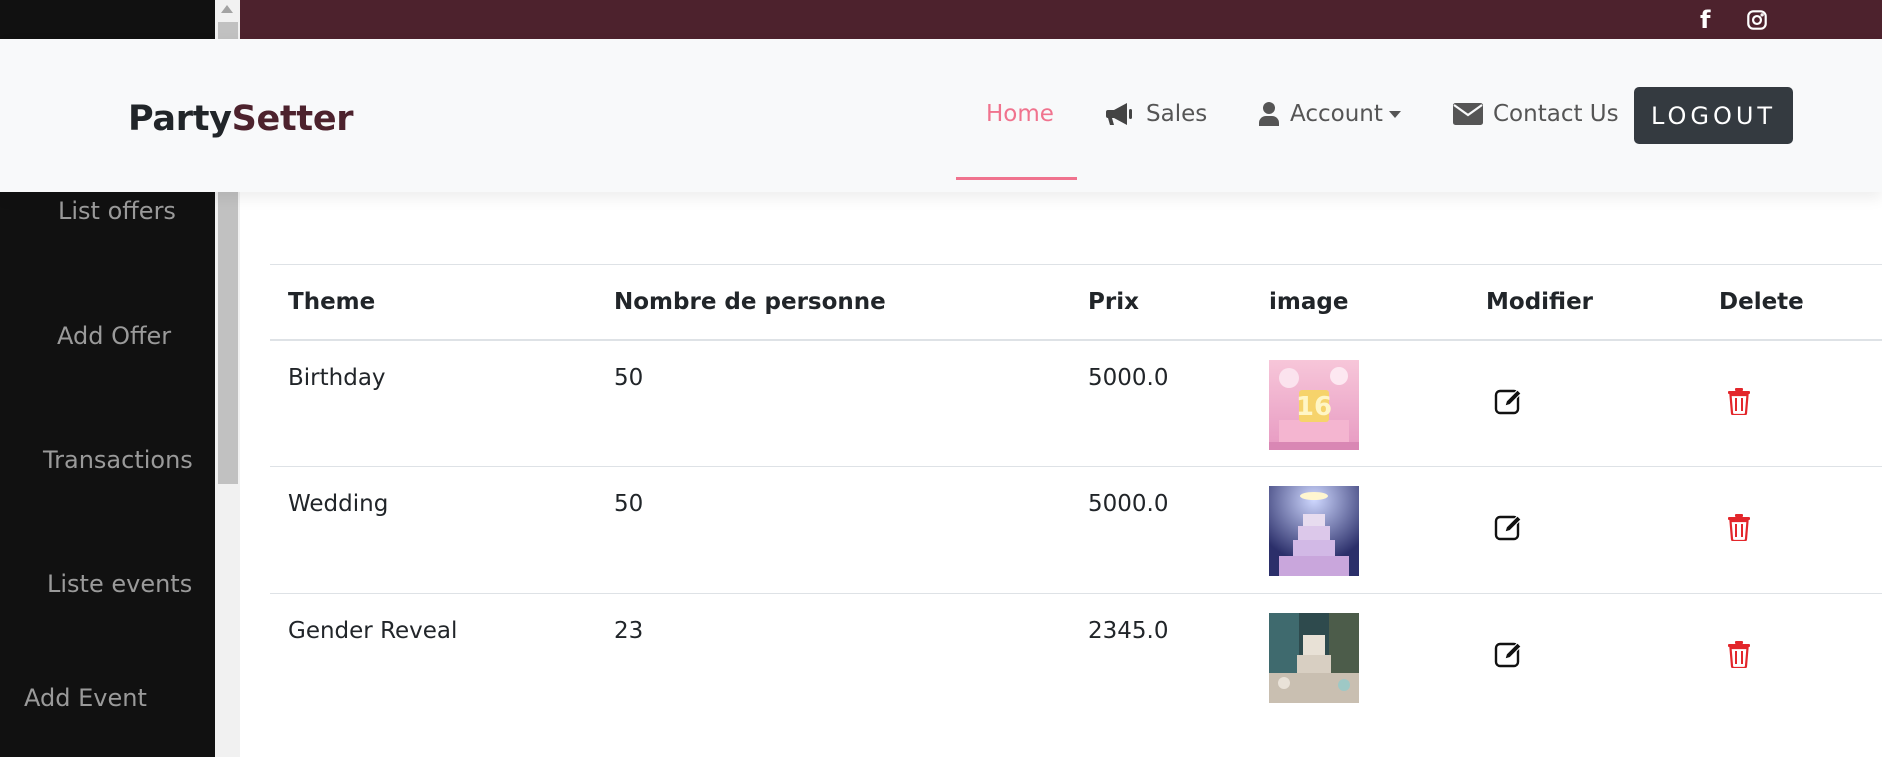  What do you see at coordinates (1119, 114) in the screenshot?
I see `megaphone-icon` at bounding box center [1119, 114].